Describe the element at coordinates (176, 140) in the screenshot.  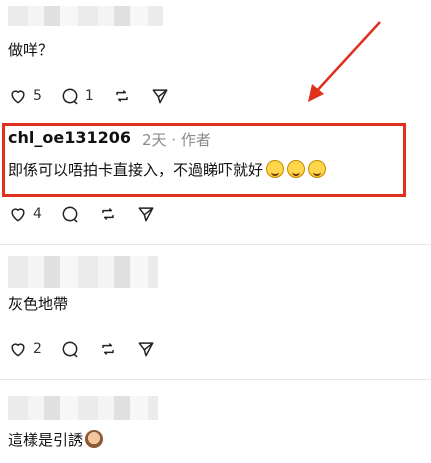
I see `comment-meta: 2天 · 作者` at that location.